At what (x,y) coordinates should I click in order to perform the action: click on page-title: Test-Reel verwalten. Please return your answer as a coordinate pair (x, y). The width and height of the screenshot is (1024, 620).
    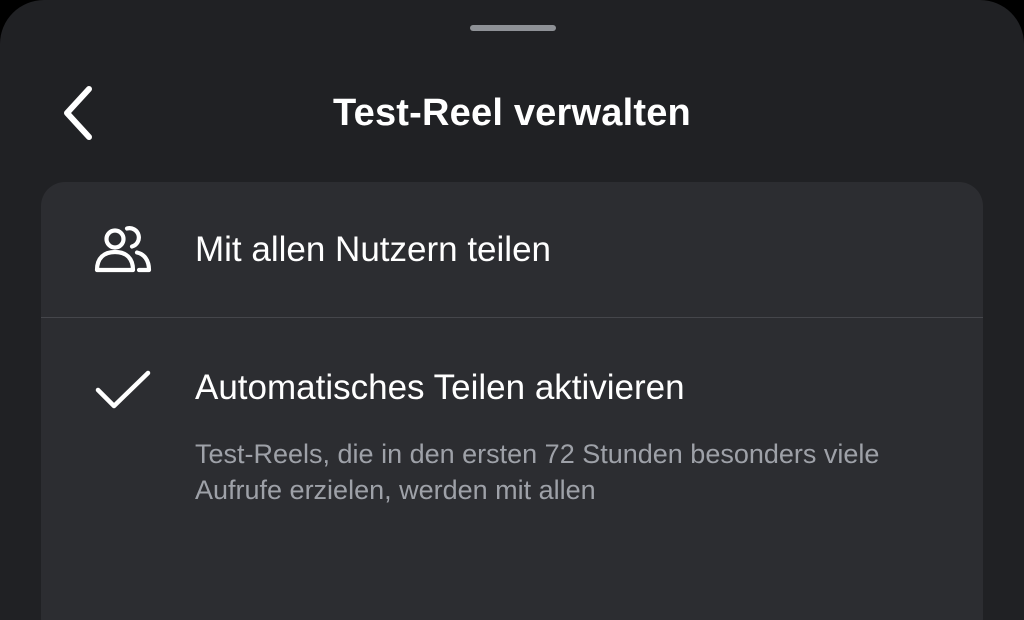
    Looking at the image, I should click on (512, 113).